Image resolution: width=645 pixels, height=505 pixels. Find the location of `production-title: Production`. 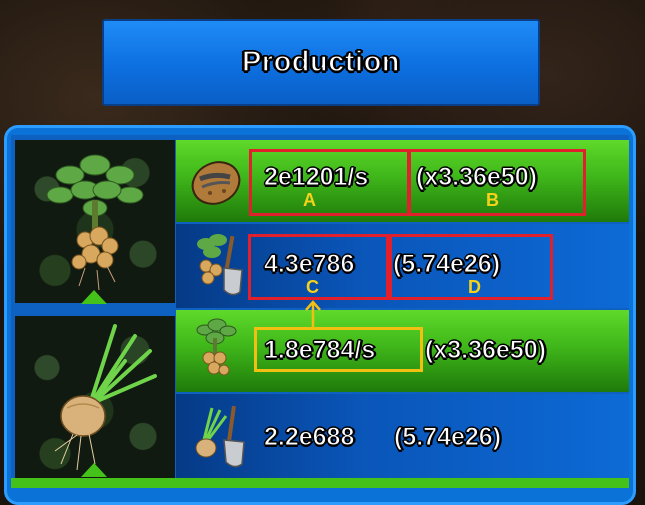

production-title: Production is located at coordinates (321, 61).